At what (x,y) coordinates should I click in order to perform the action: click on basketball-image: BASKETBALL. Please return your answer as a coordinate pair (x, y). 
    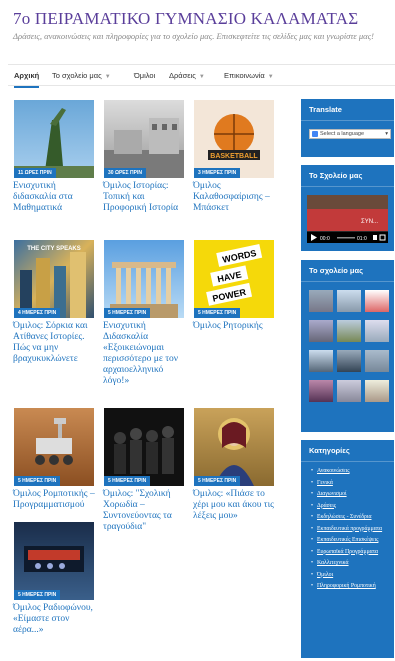
    Looking at the image, I should click on (234, 137).